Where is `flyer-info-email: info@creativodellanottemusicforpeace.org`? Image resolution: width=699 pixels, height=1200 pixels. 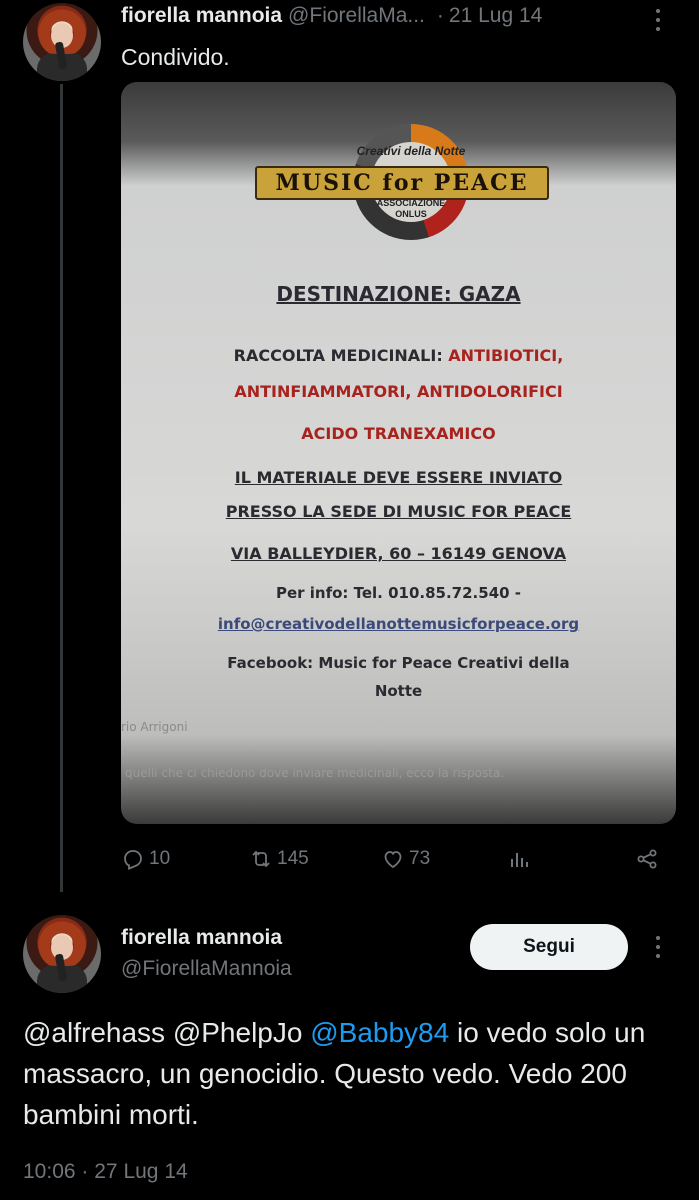
flyer-info-email: info@creativodellanottemusicforpeace.org is located at coordinates (398, 624).